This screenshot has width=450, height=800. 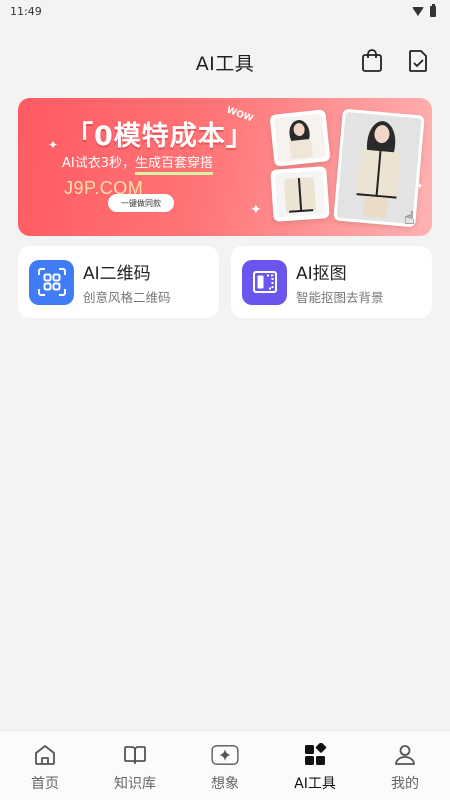 I want to click on qr-code-icon, so click(x=51, y=282).